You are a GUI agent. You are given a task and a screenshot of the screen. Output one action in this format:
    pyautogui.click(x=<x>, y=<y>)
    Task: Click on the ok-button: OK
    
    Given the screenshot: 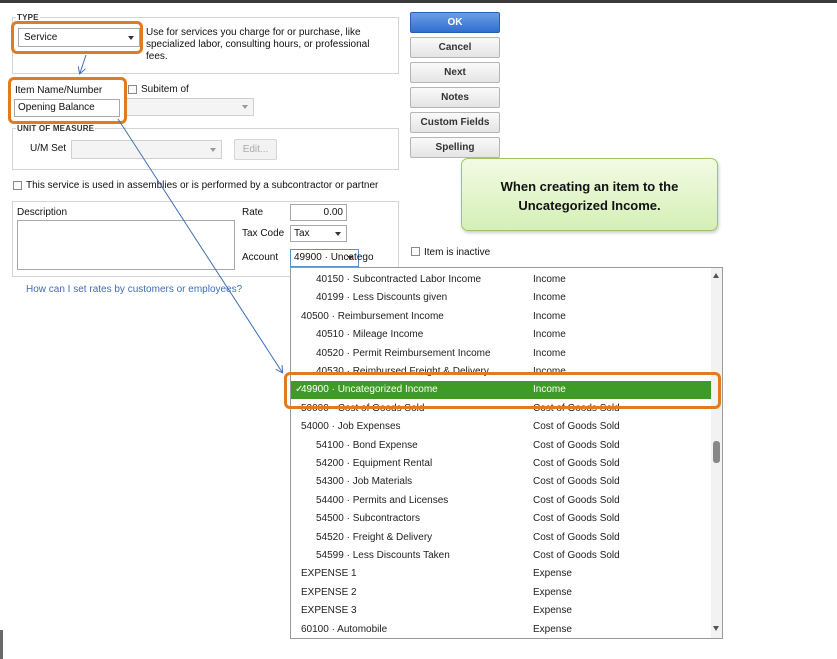 What is the action you would take?
    pyautogui.click(x=455, y=22)
    